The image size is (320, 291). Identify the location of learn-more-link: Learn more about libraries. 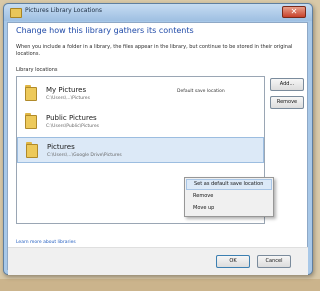
(46, 242).